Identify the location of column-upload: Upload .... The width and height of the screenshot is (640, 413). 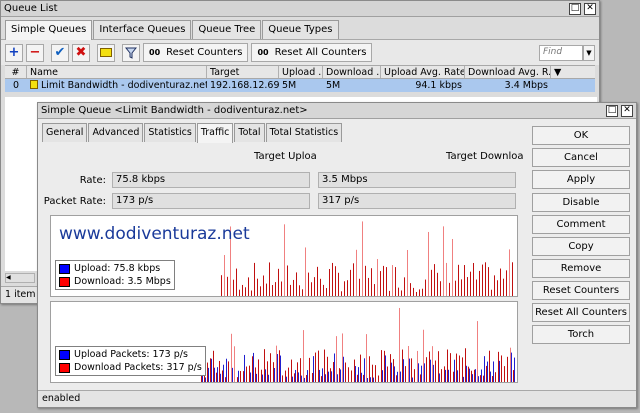
(301, 72).